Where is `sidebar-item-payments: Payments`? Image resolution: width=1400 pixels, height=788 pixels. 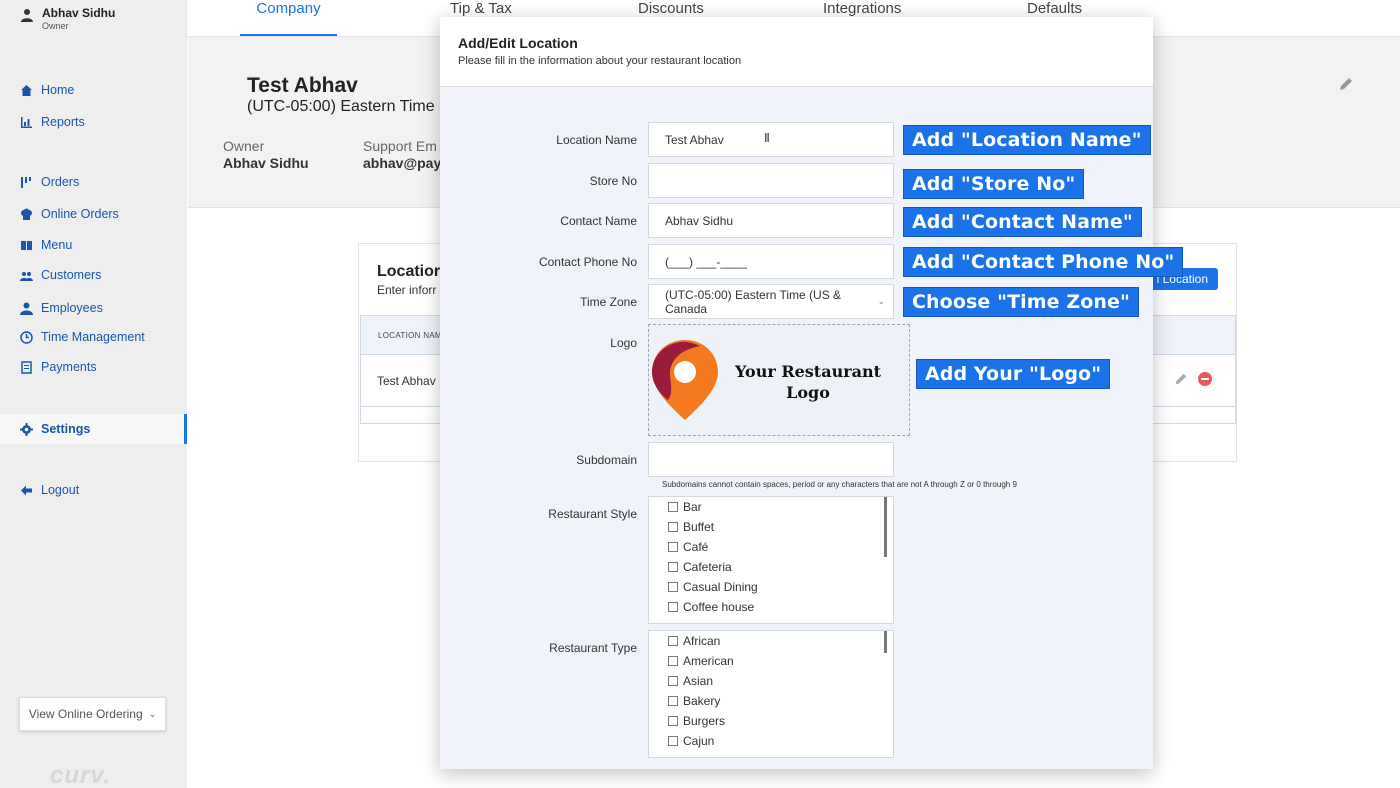
sidebar-item-payments: Payments is located at coordinates (58, 367).